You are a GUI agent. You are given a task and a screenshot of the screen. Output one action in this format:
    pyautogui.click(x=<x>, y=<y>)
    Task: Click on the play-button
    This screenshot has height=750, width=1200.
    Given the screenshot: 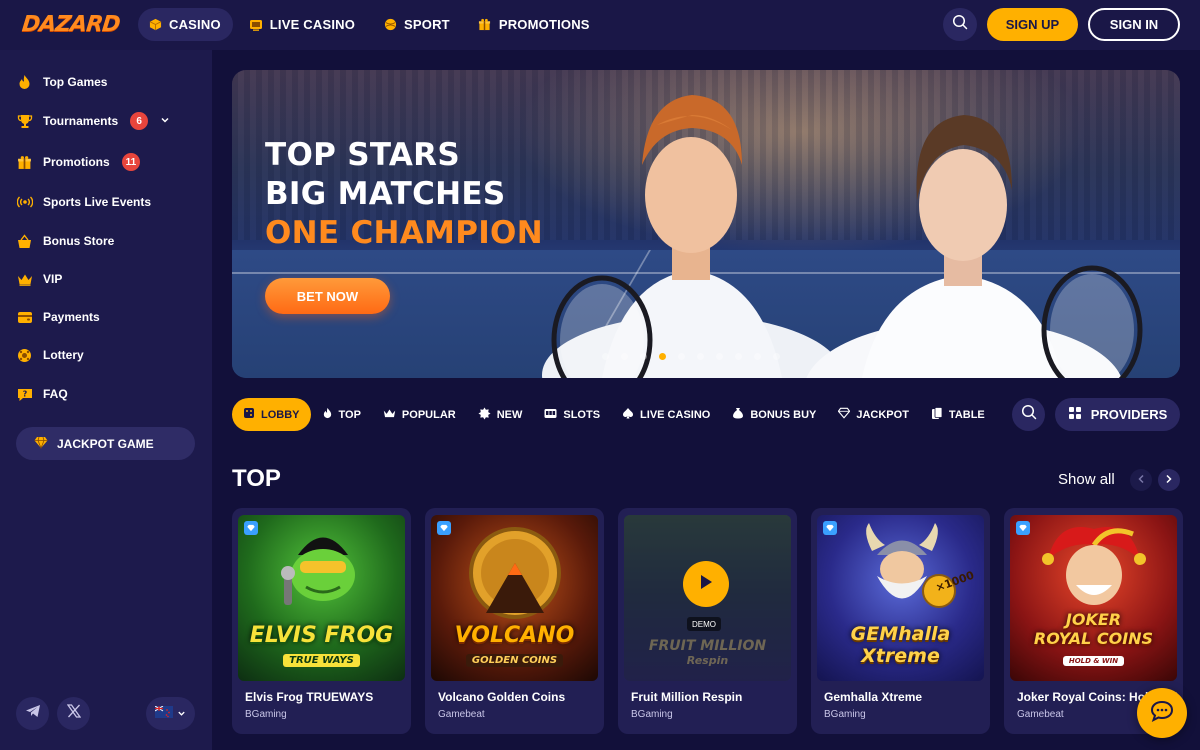 What is the action you would take?
    pyautogui.click(x=706, y=584)
    